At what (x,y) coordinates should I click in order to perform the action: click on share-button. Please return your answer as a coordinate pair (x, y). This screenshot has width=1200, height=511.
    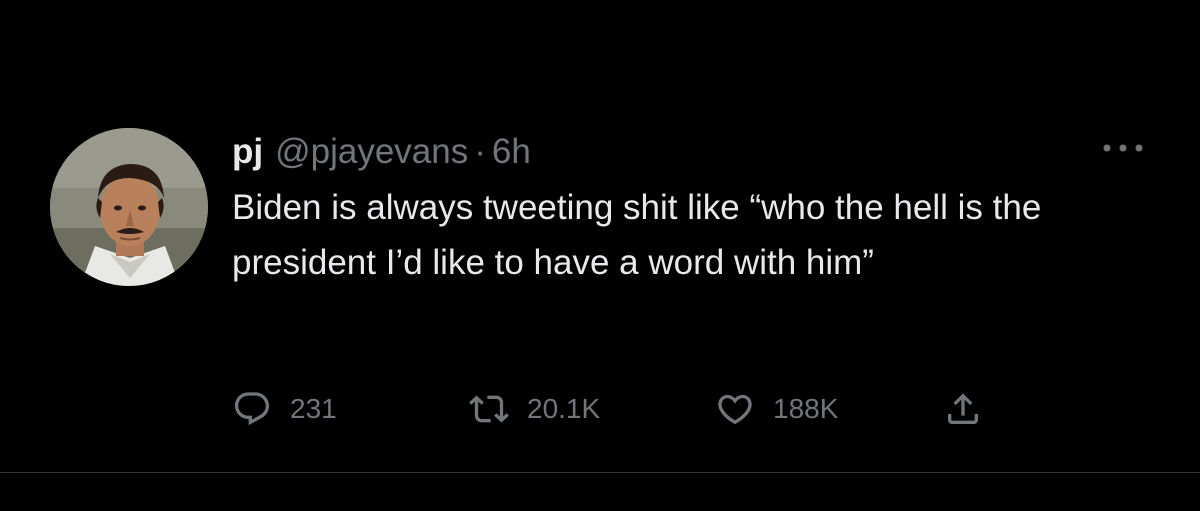
    Looking at the image, I should click on (963, 409).